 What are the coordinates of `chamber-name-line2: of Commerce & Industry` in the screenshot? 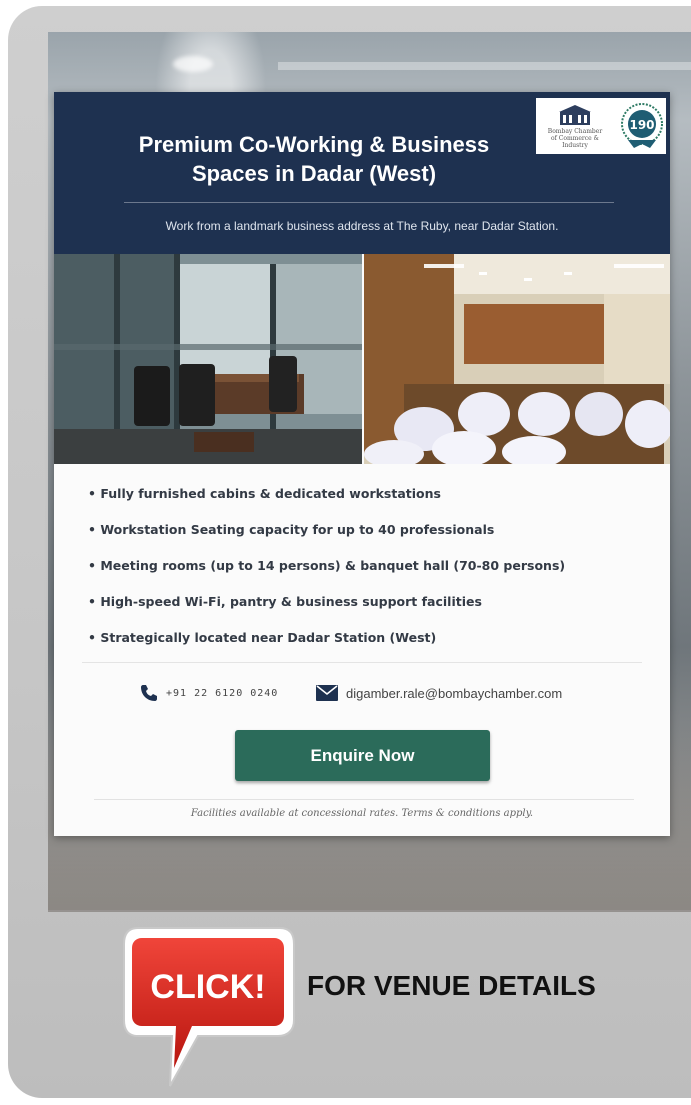 It's located at (575, 142).